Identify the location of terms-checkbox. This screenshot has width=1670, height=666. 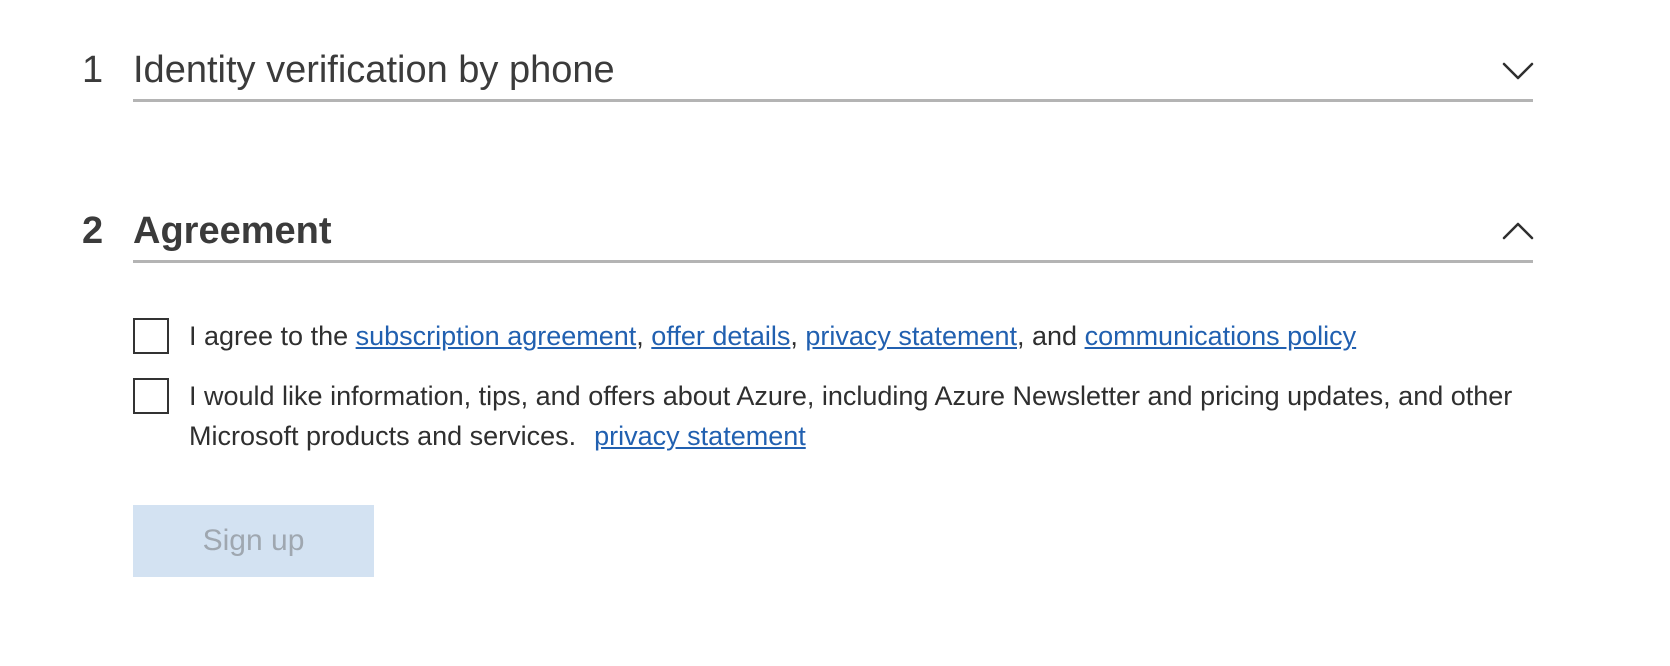
(151, 336).